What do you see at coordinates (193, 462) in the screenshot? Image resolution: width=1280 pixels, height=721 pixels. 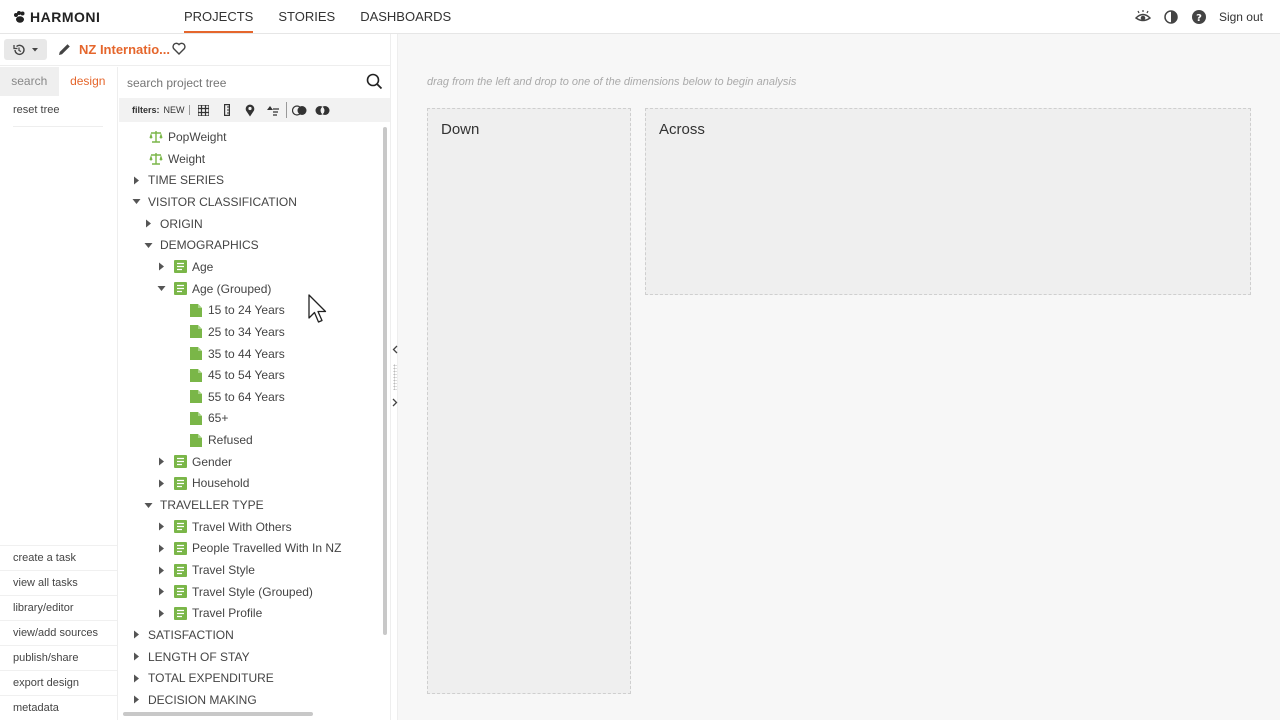 I see `tree-node: Gender` at bounding box center [193, 462].